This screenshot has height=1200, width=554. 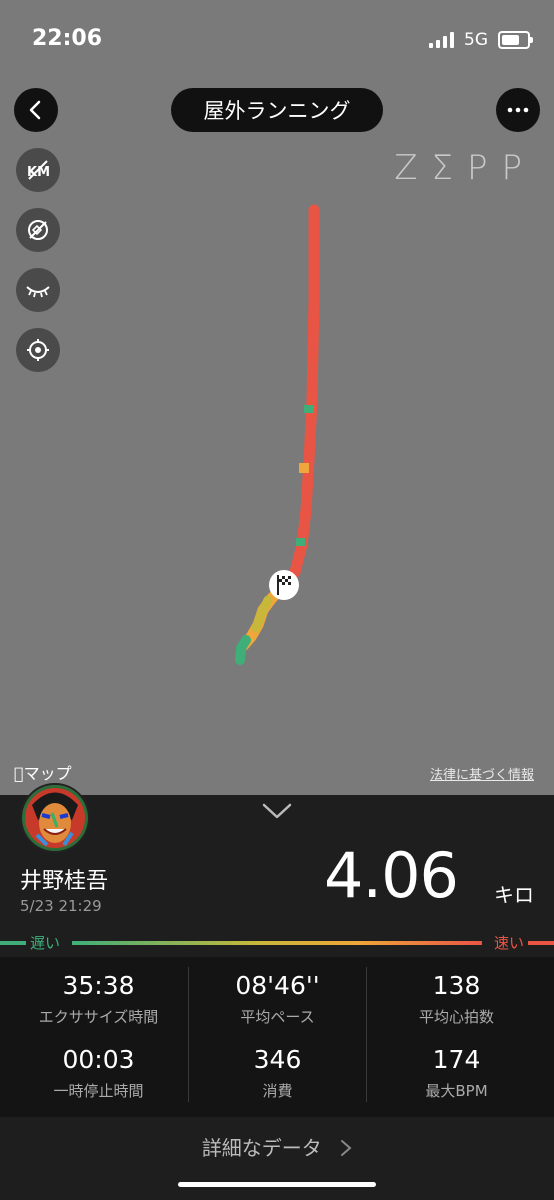 I want to click on map-attribution: マップ, so click(x=43, y=772).